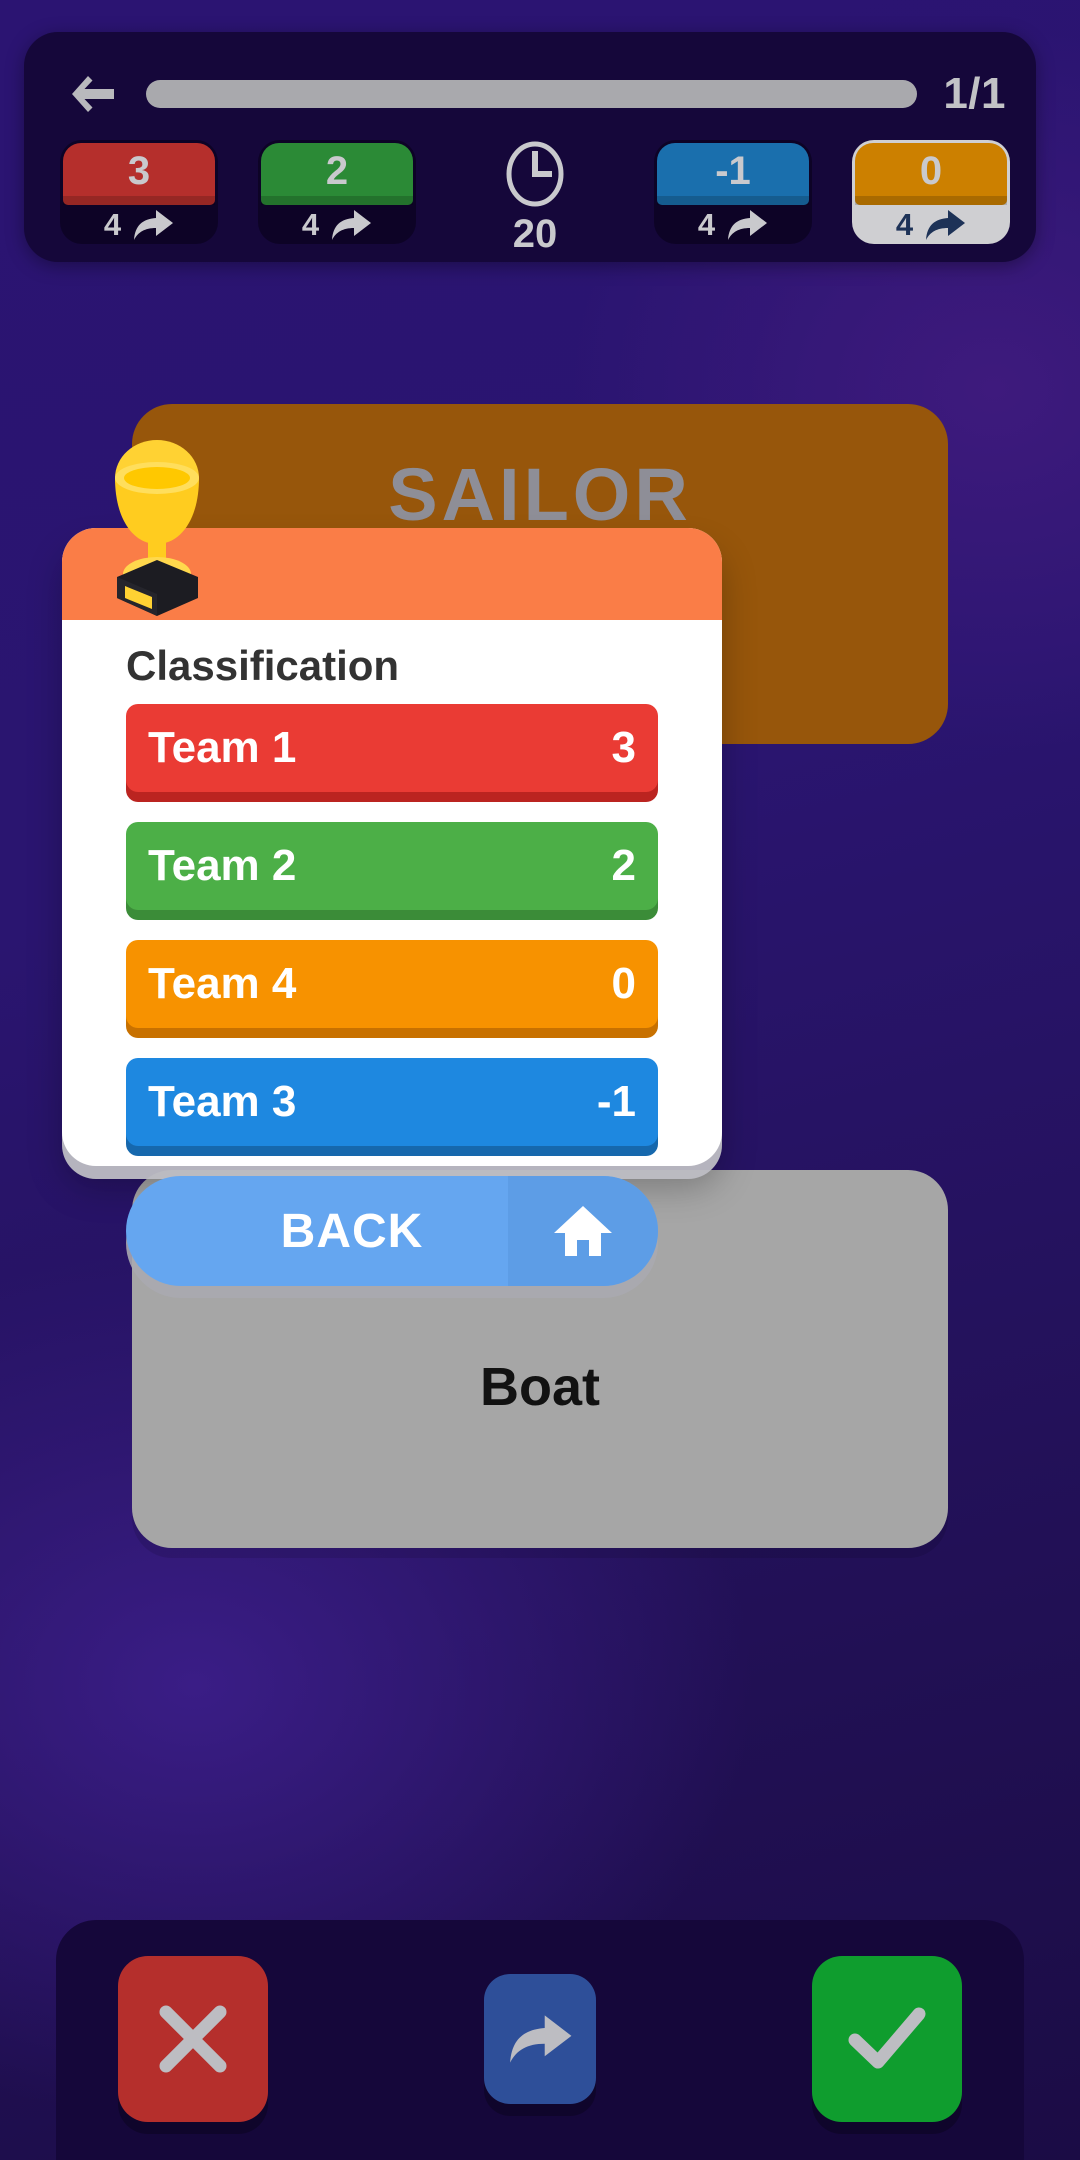 This screenshot has height=2160, width=1080. I want to click on cancel-button, so click(193, 2039).